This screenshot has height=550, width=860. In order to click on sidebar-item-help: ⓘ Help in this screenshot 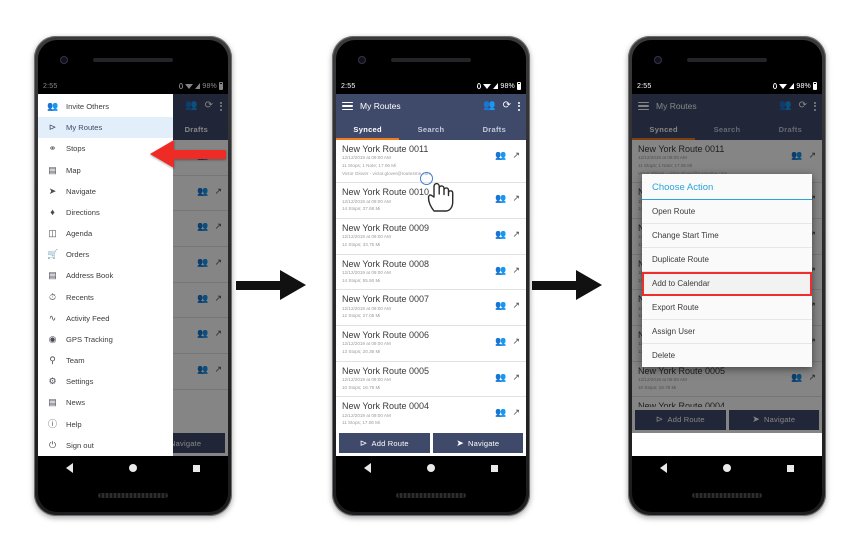, I will do `click(105, 424)`.